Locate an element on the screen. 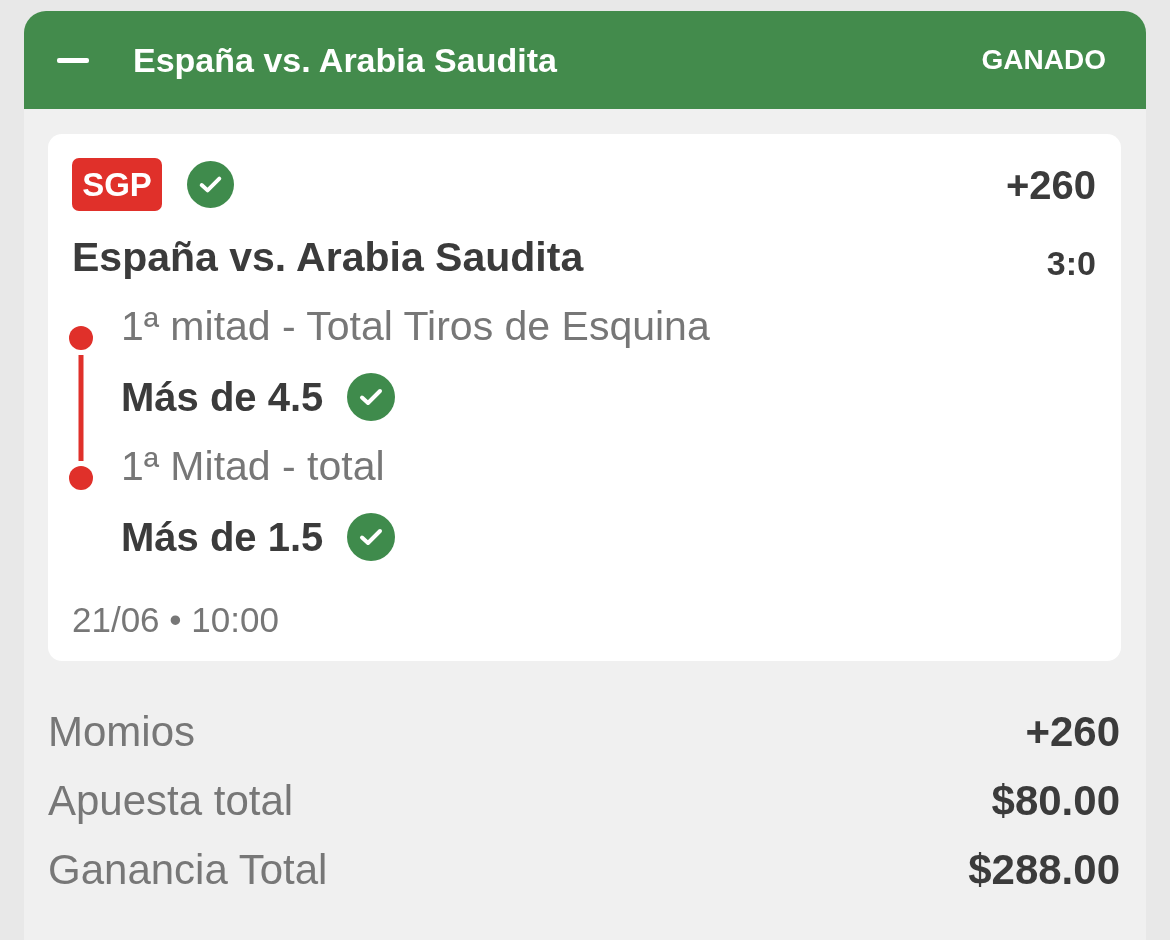 The width and height of the screenshot is (1170, 940). summary-value: +260 is located at coordinates (1072, 732).